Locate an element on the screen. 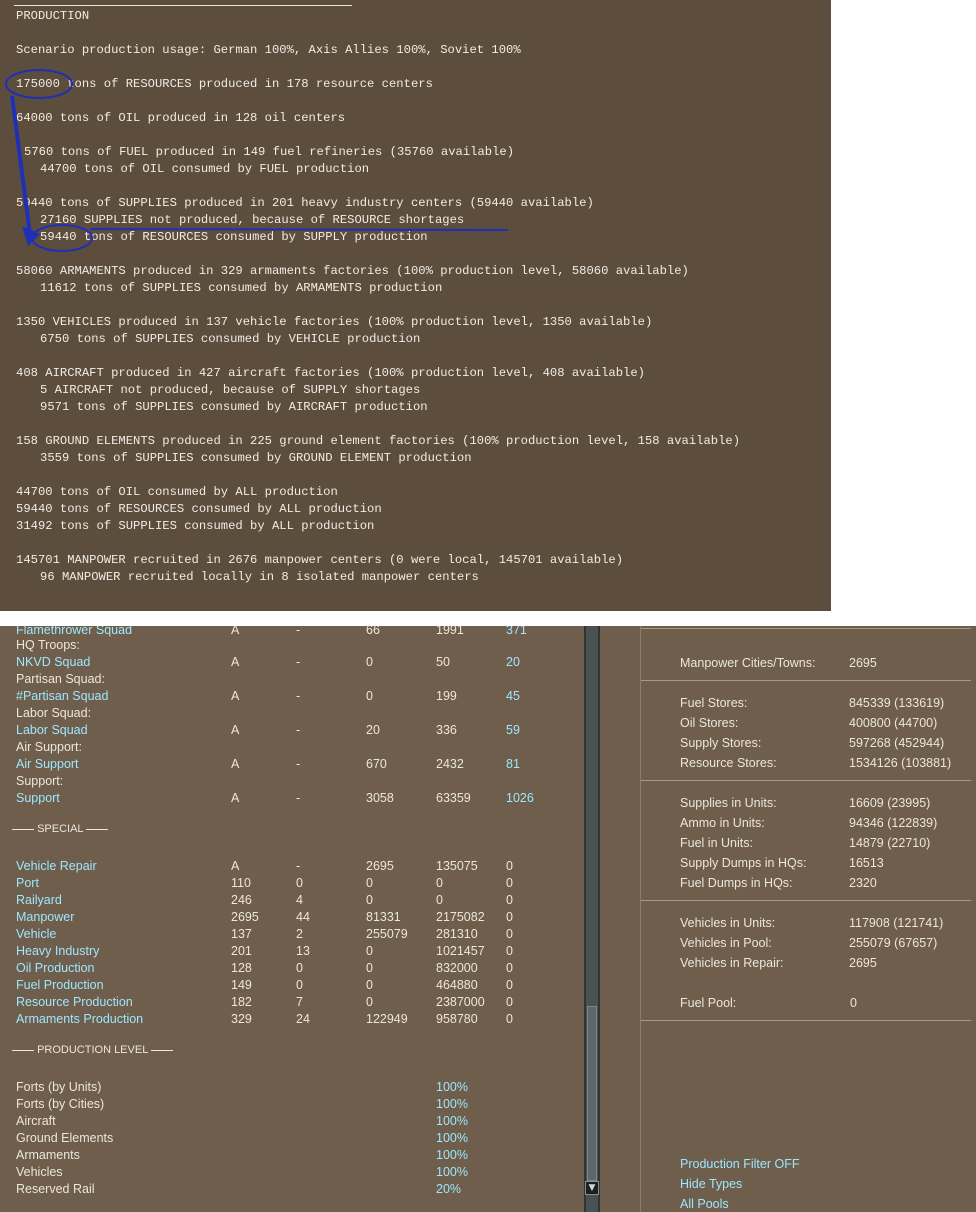  list-item: #Partisan Squad A - 0 199 45 is located at coordinates (292, 696).